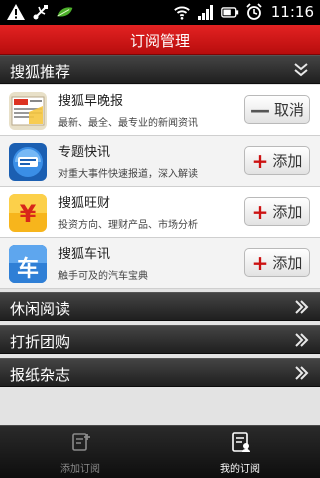  I want to click on title-bar: 订阅管理, so click(160, 40).